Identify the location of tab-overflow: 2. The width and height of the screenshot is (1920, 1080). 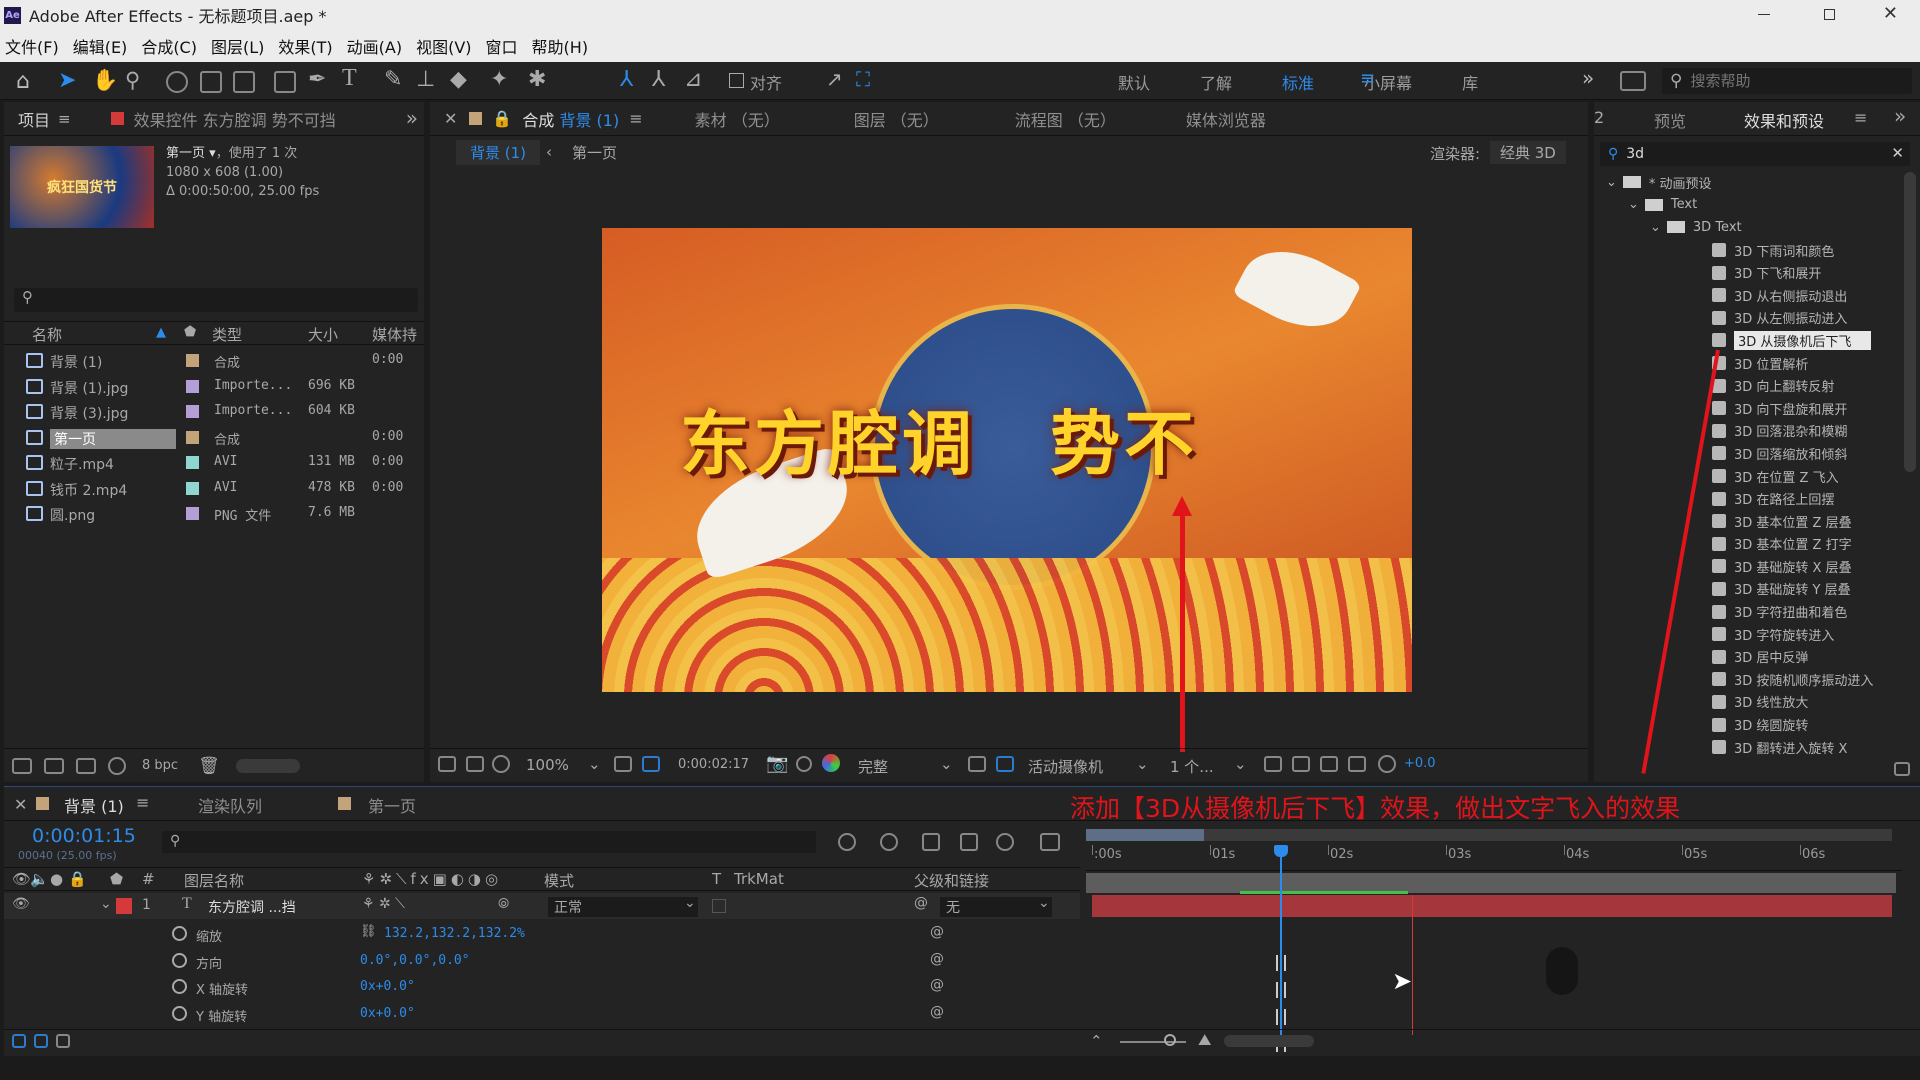
(1599, 117).